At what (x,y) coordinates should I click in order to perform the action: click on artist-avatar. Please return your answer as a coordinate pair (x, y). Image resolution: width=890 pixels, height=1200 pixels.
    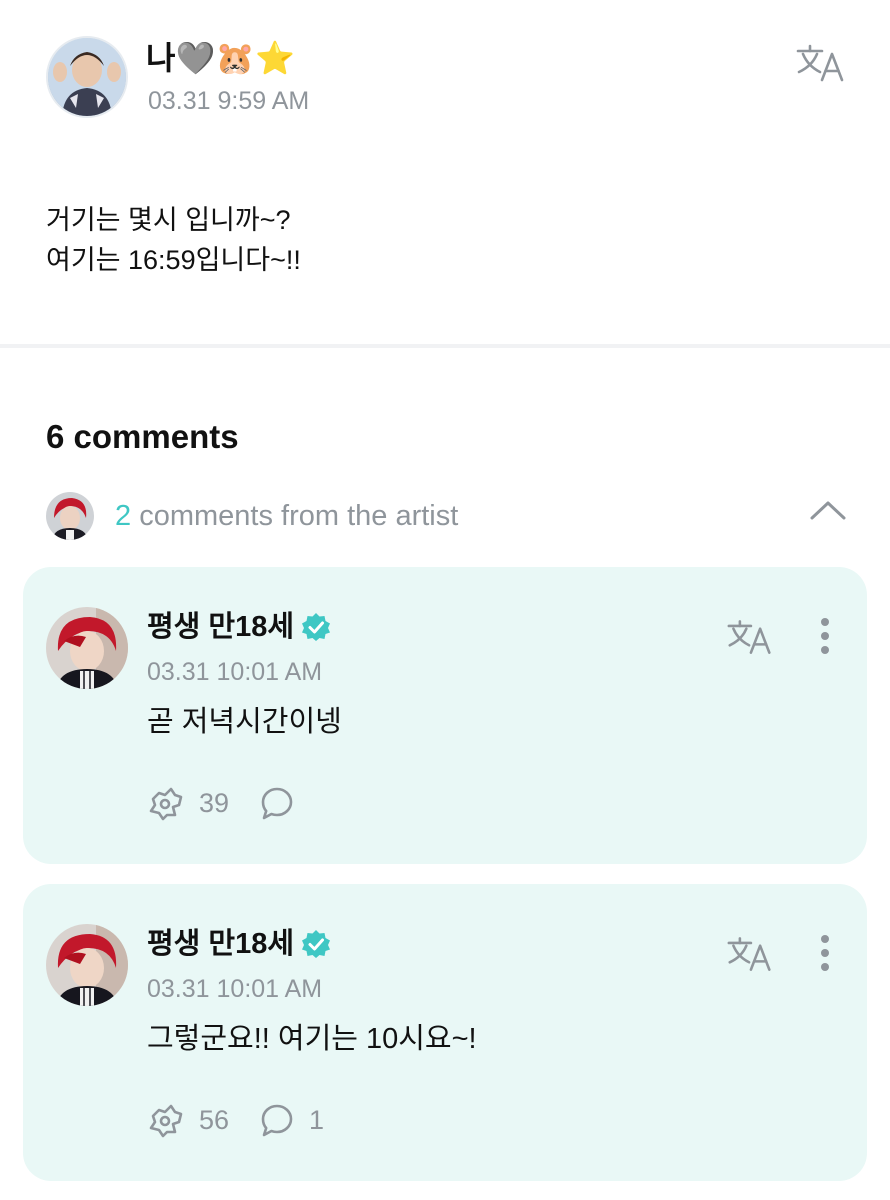
    Looking at the image, I should click on (70, 516).